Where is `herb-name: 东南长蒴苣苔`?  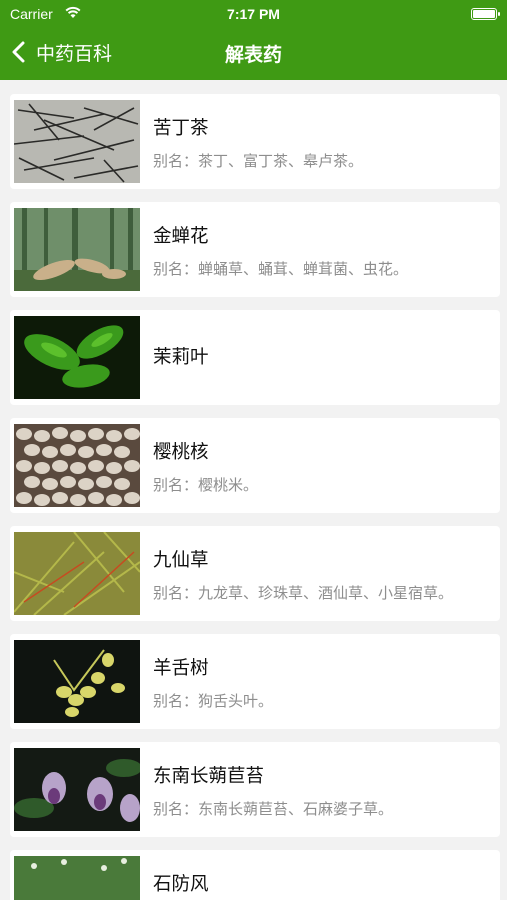
herb-name: 东南长蒴苣苔 is located at coordinates (209, 776).